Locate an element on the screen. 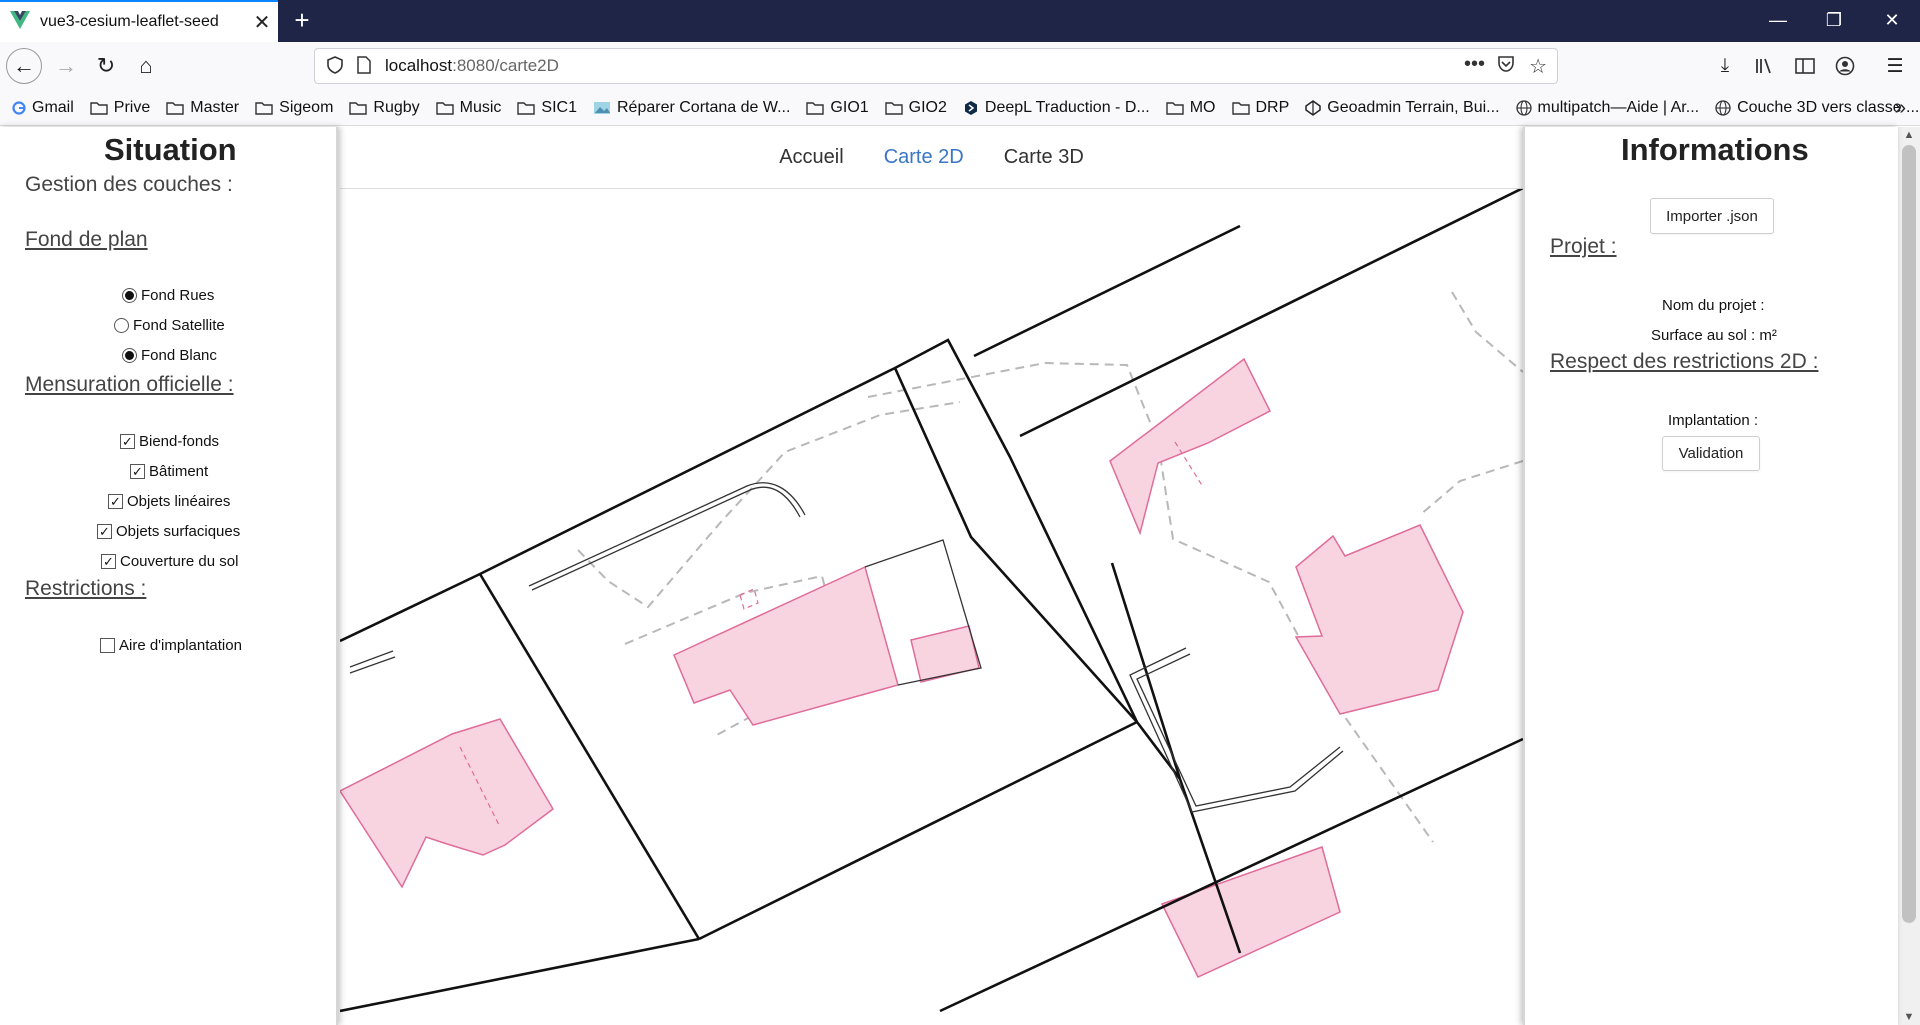  checkbox-batiment: ✓ Bâtiment is located at coordinates (169, 471).